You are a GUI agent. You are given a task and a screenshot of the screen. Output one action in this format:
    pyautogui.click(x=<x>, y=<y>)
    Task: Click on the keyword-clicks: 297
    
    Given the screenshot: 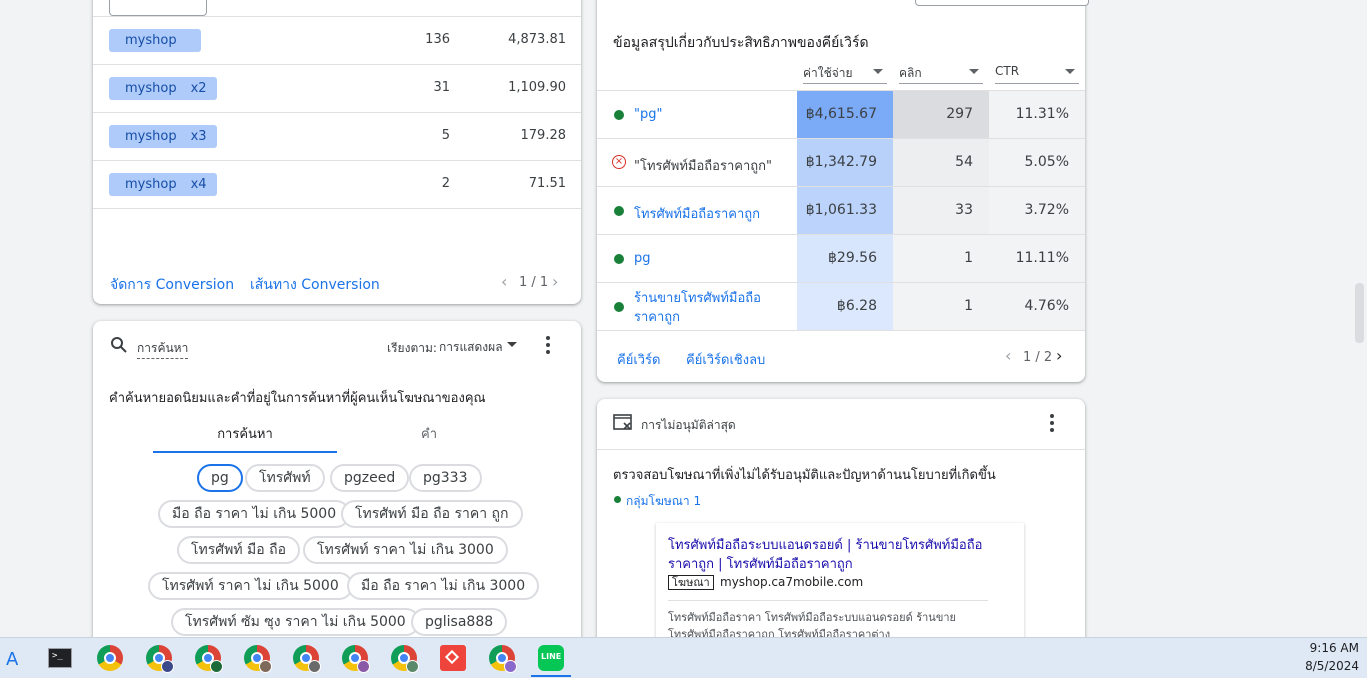 What is the action you would take?
    pyautogui.click(x=941, y=114)
    